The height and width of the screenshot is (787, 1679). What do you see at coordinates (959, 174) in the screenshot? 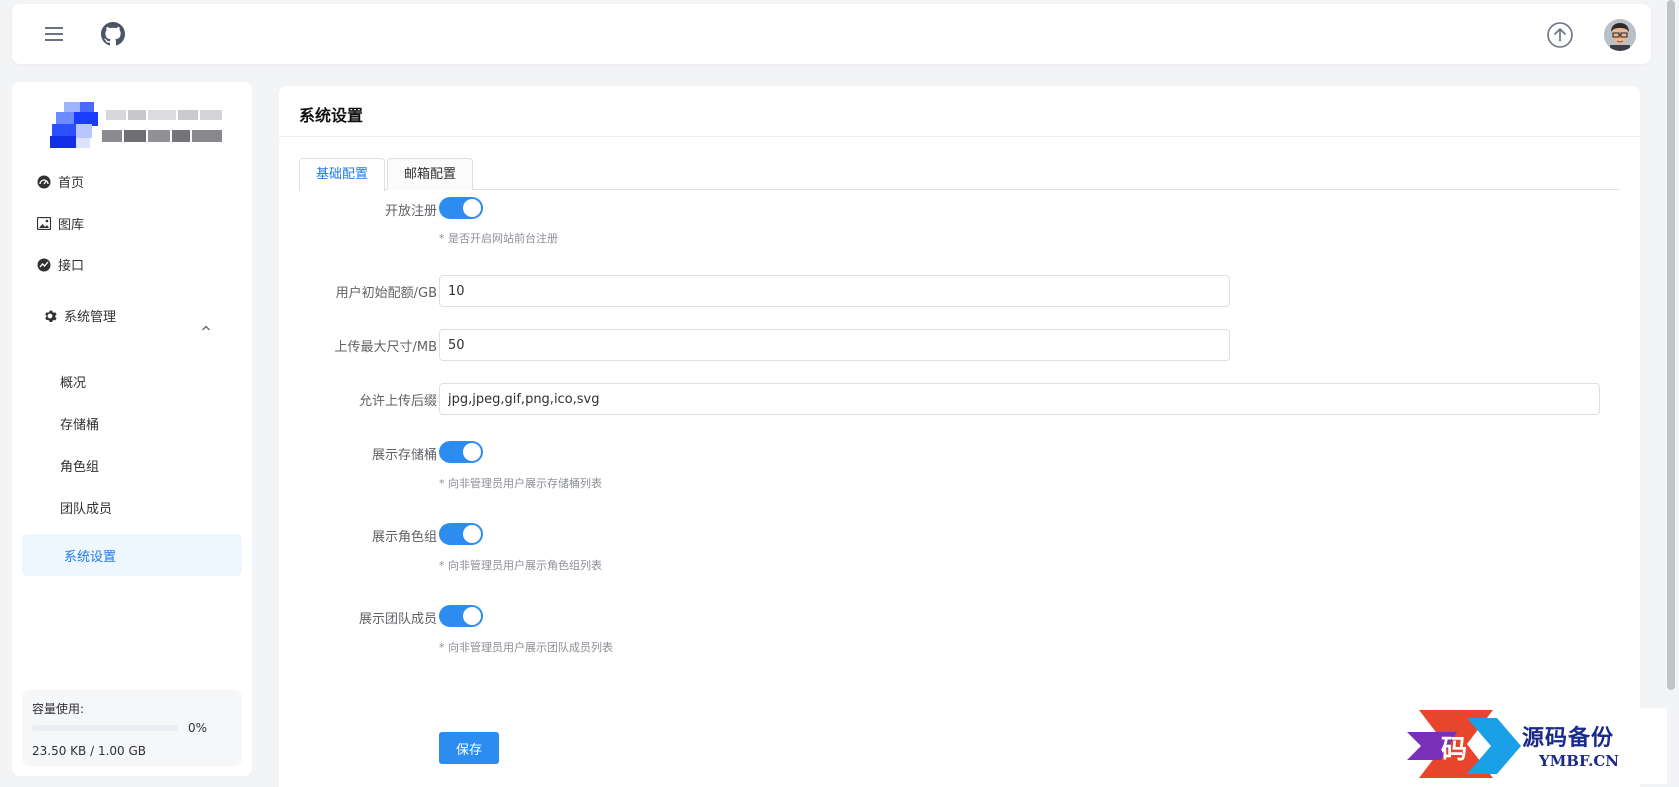
I see `settings-tabs: 基础配置 邮箱配置` at bounding box center [959, 174].